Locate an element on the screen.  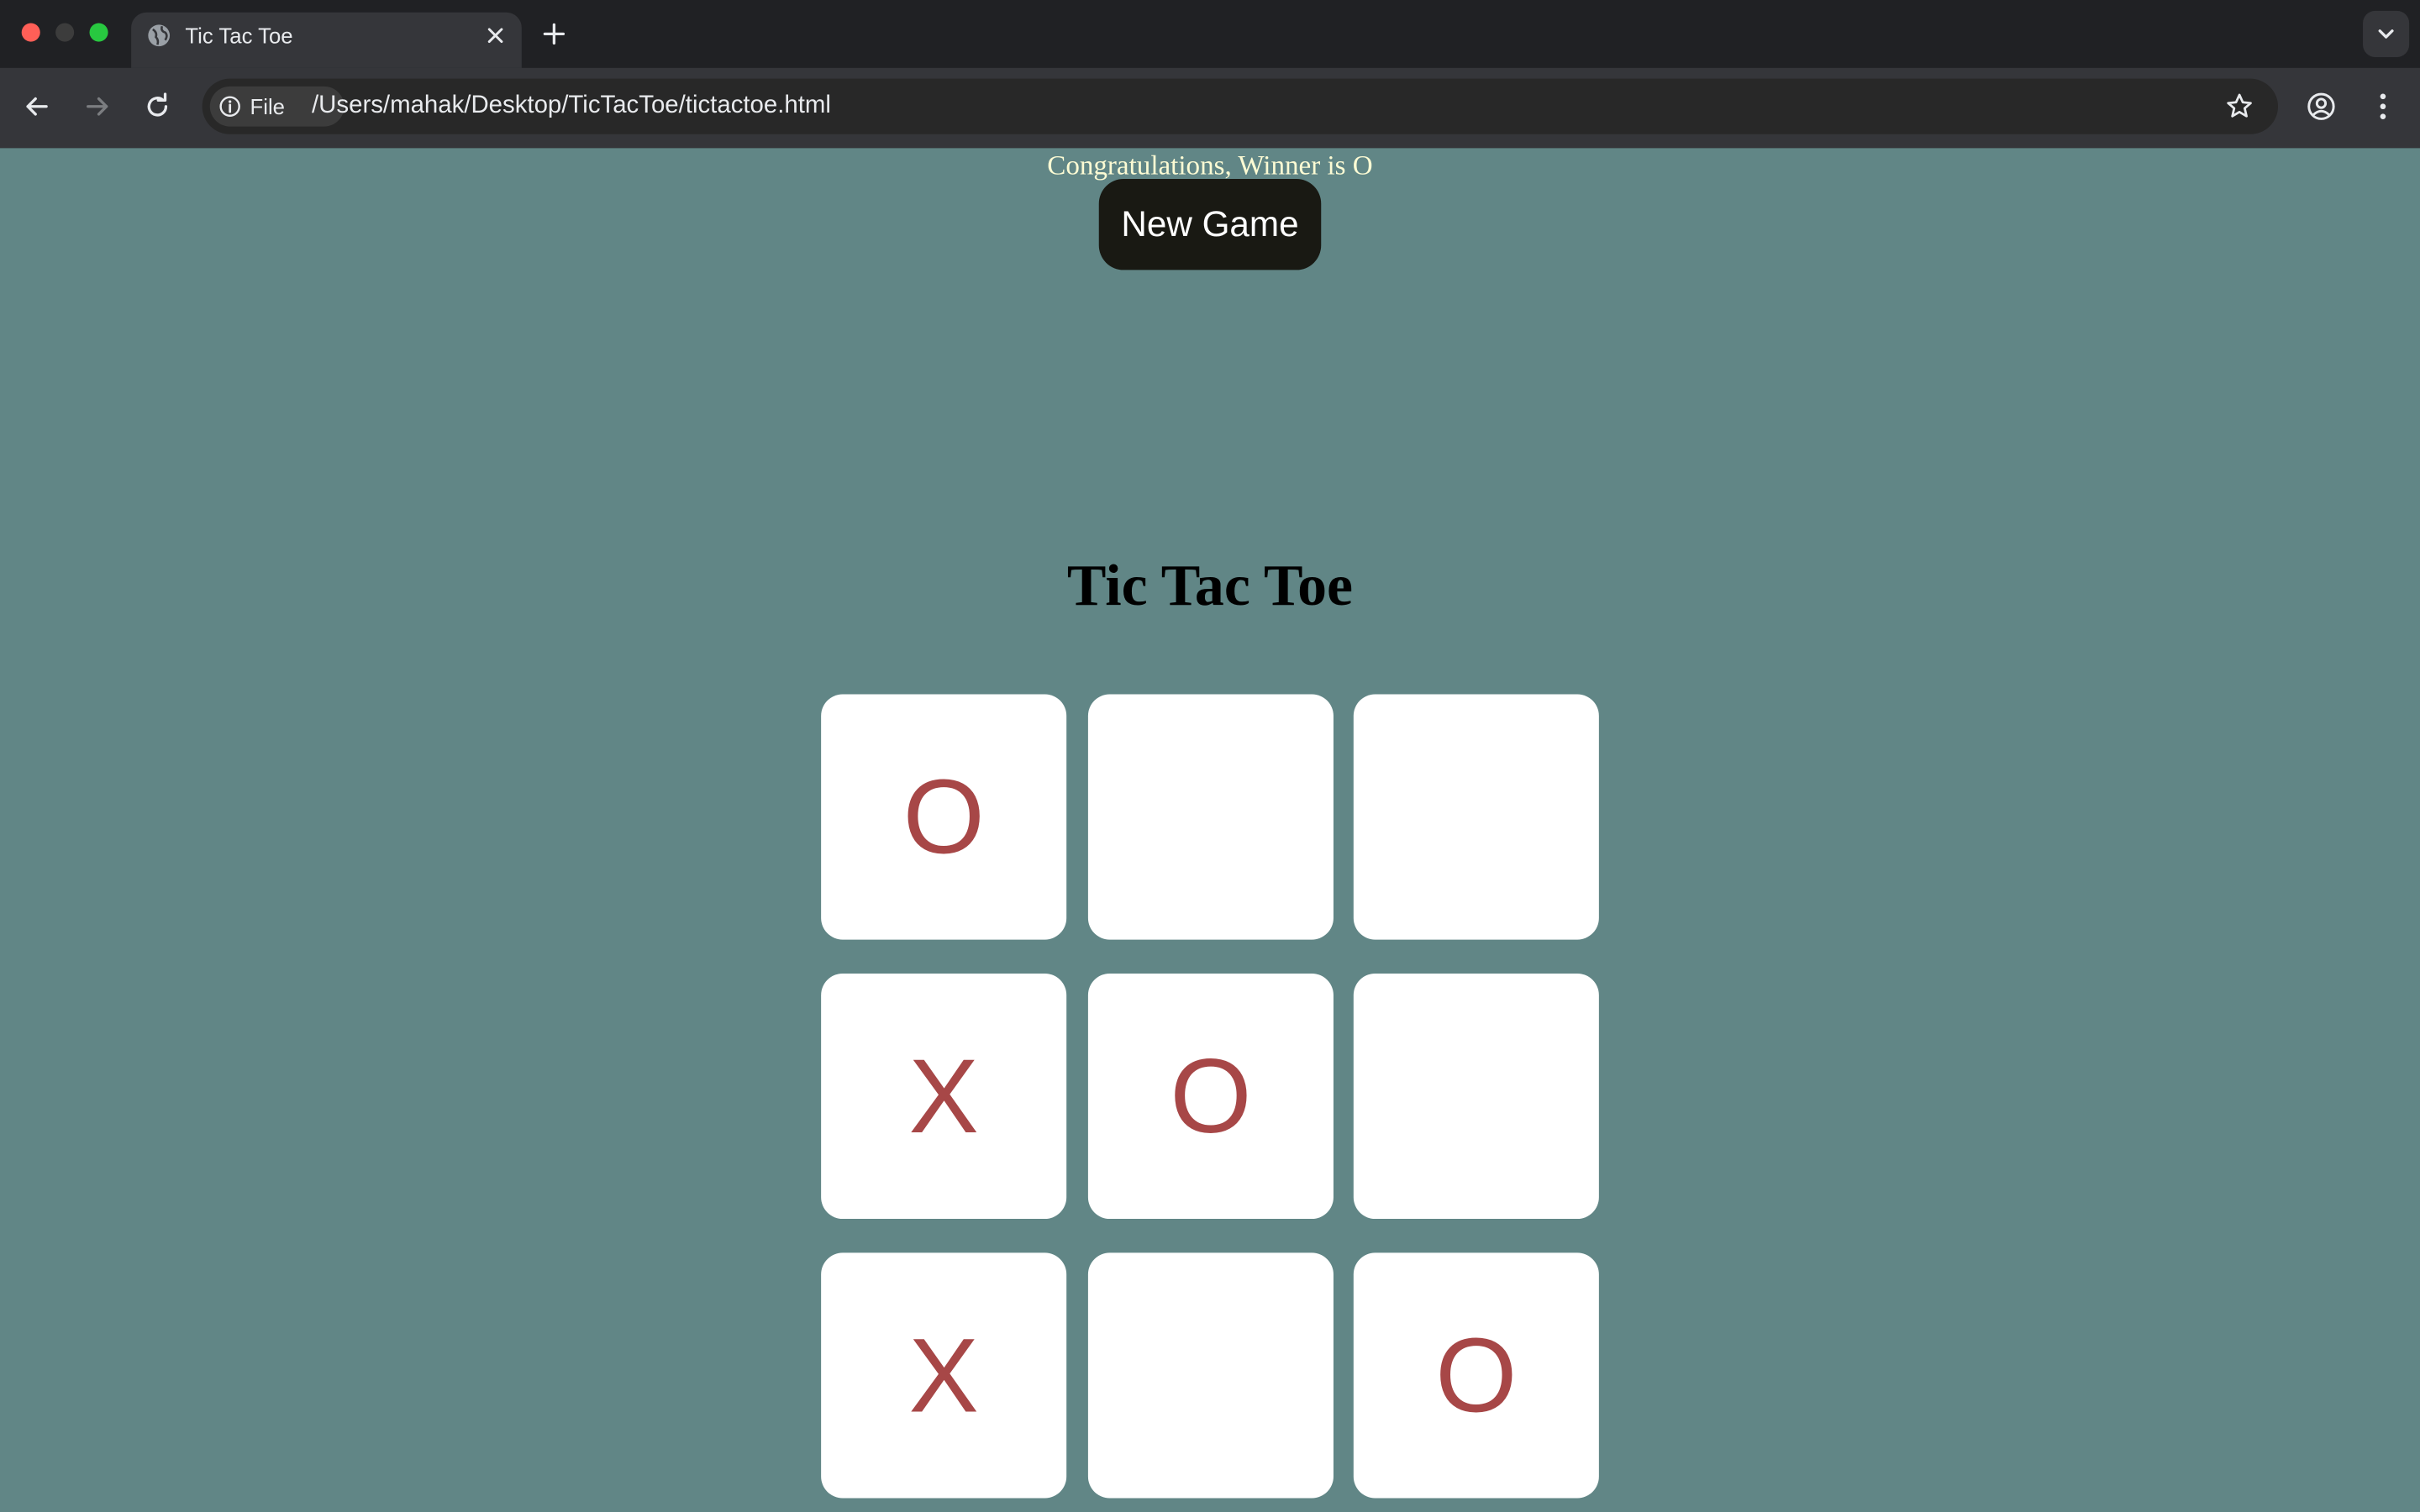
new-tab-icon is located at coordinates (554, 34).